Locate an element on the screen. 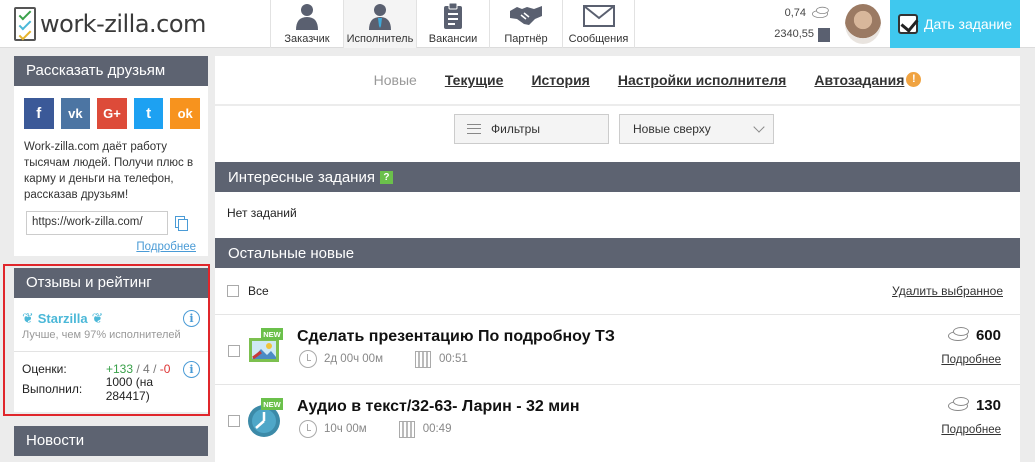 This screenshot has height=462, width=1035. handshake-icon is located at coordinates (526, 16).